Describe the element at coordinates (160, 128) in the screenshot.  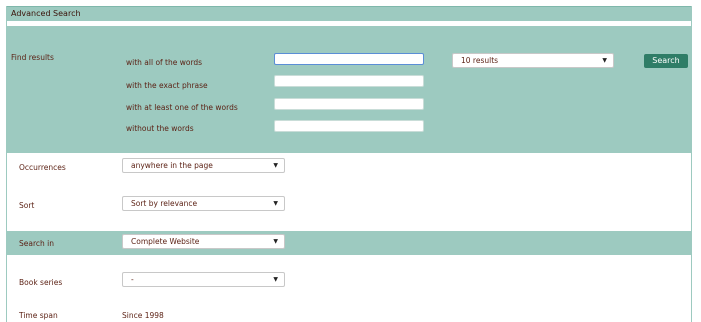
I see `without-words-label: without the words` at that location.